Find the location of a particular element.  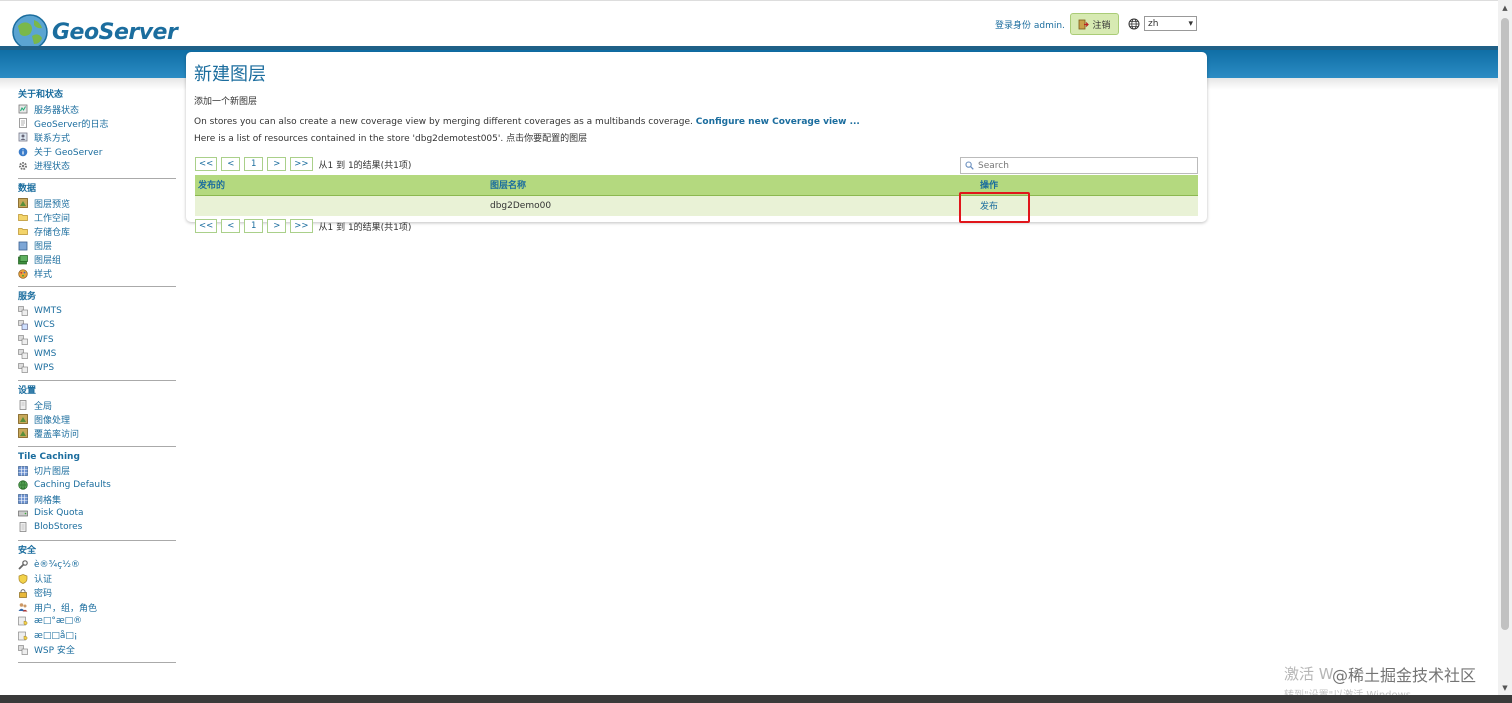

about-icon is located at coordinates (23, 151).